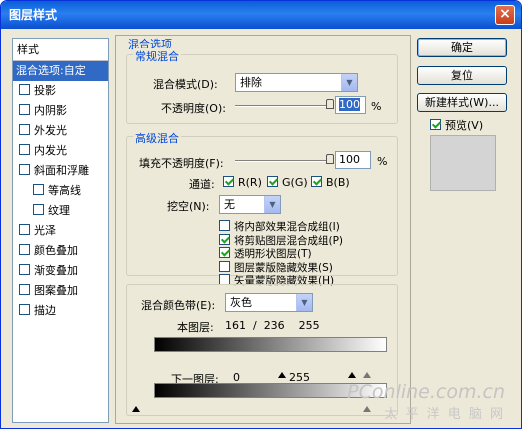  I want to click on sidebar-item-label: 外发光, so click(50, 130).